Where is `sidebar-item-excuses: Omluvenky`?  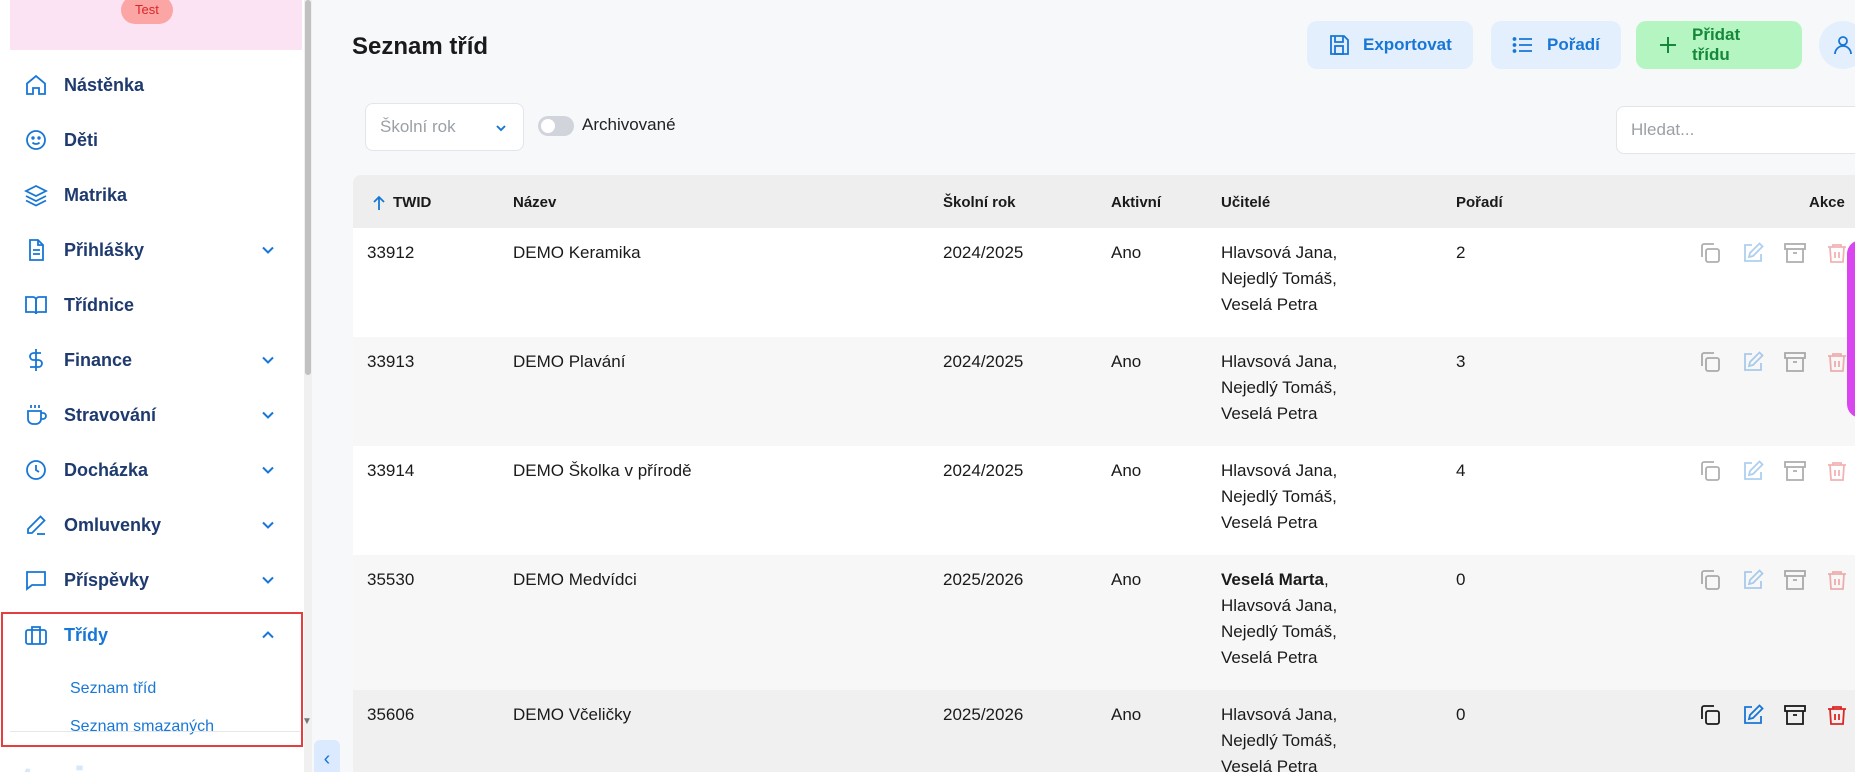 sidebar-item-excuses: Omluvenky is located at coordinates (150, 525).